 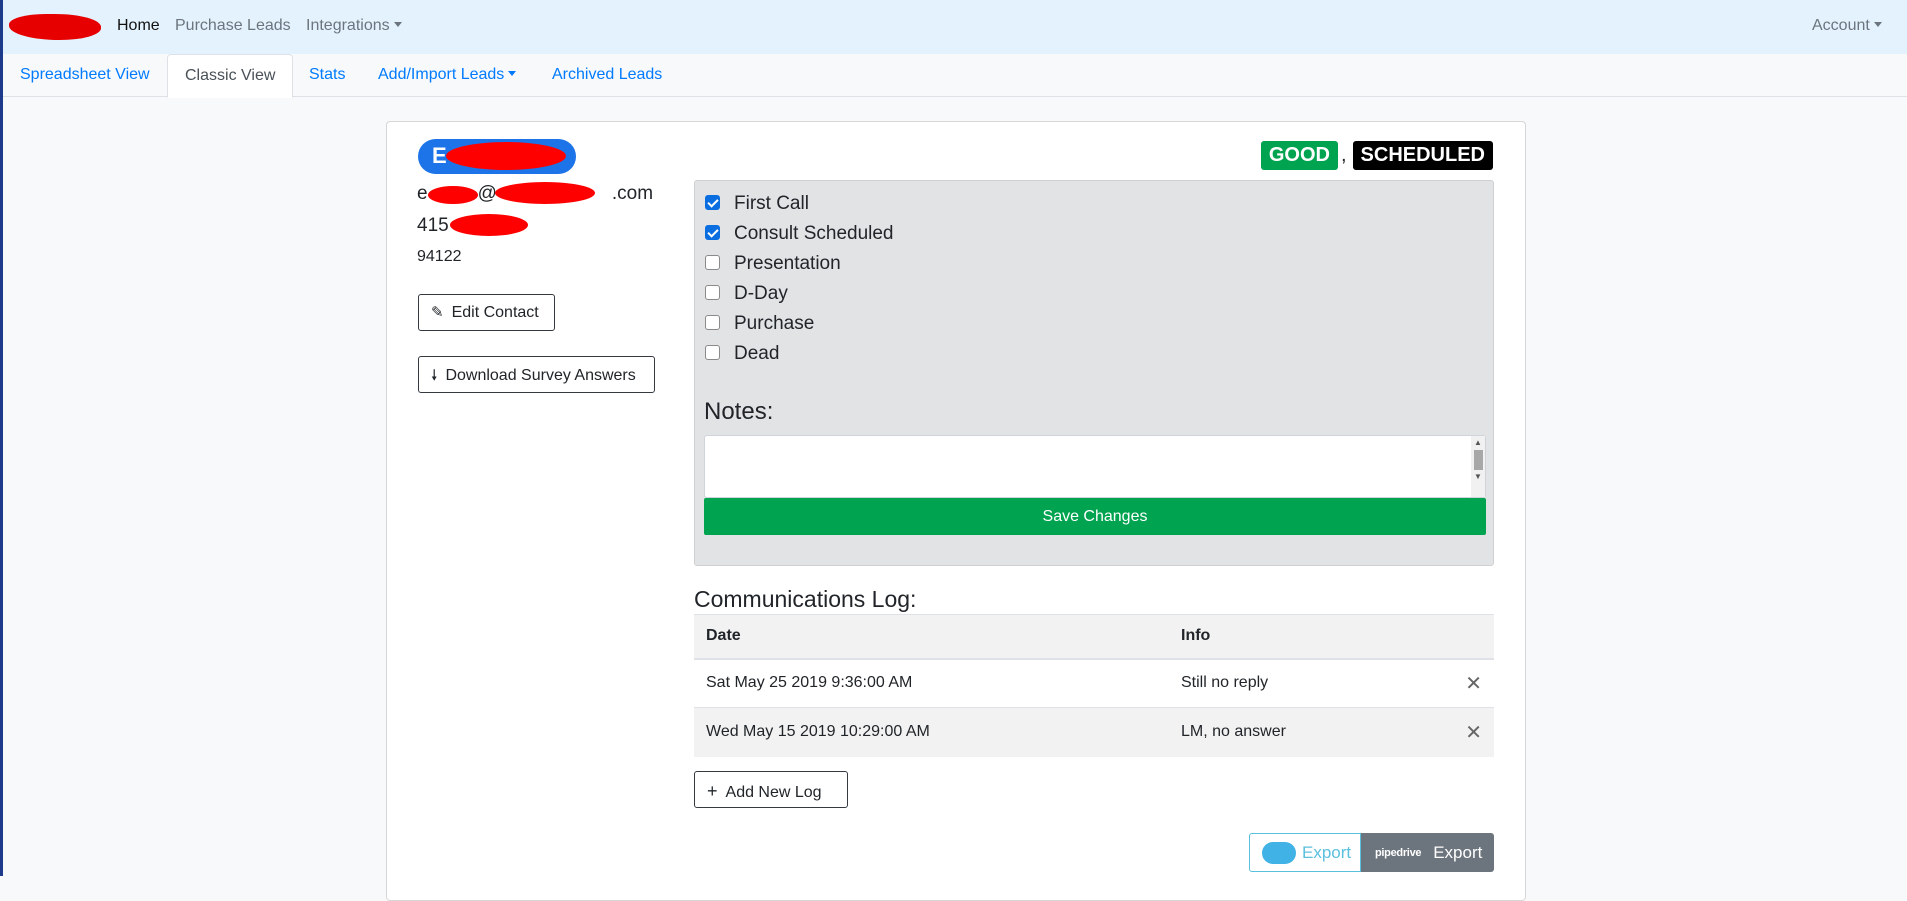 What do you see at coordinates (931, 732) in the screenshot?
I see `log-date: Wed May 15 2019 10:29:00 AM` at bounding box center [931, 732].